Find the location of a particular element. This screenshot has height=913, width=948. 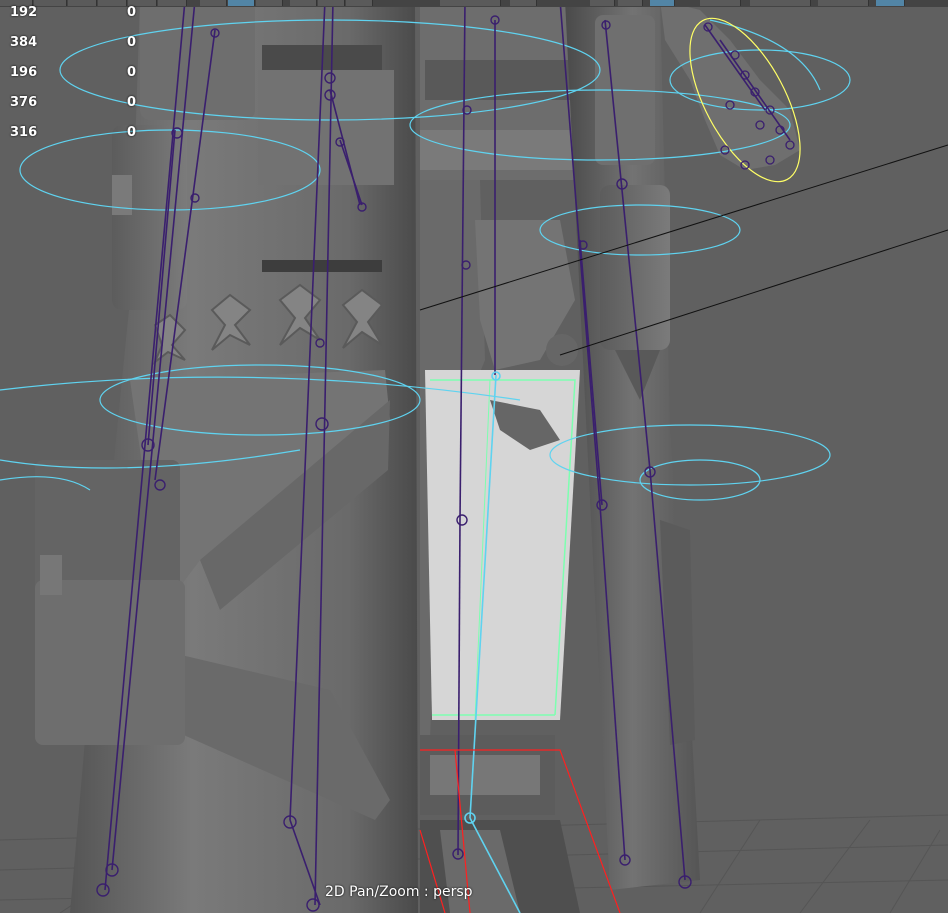

camera-icon is located at coordinates (662, 3).